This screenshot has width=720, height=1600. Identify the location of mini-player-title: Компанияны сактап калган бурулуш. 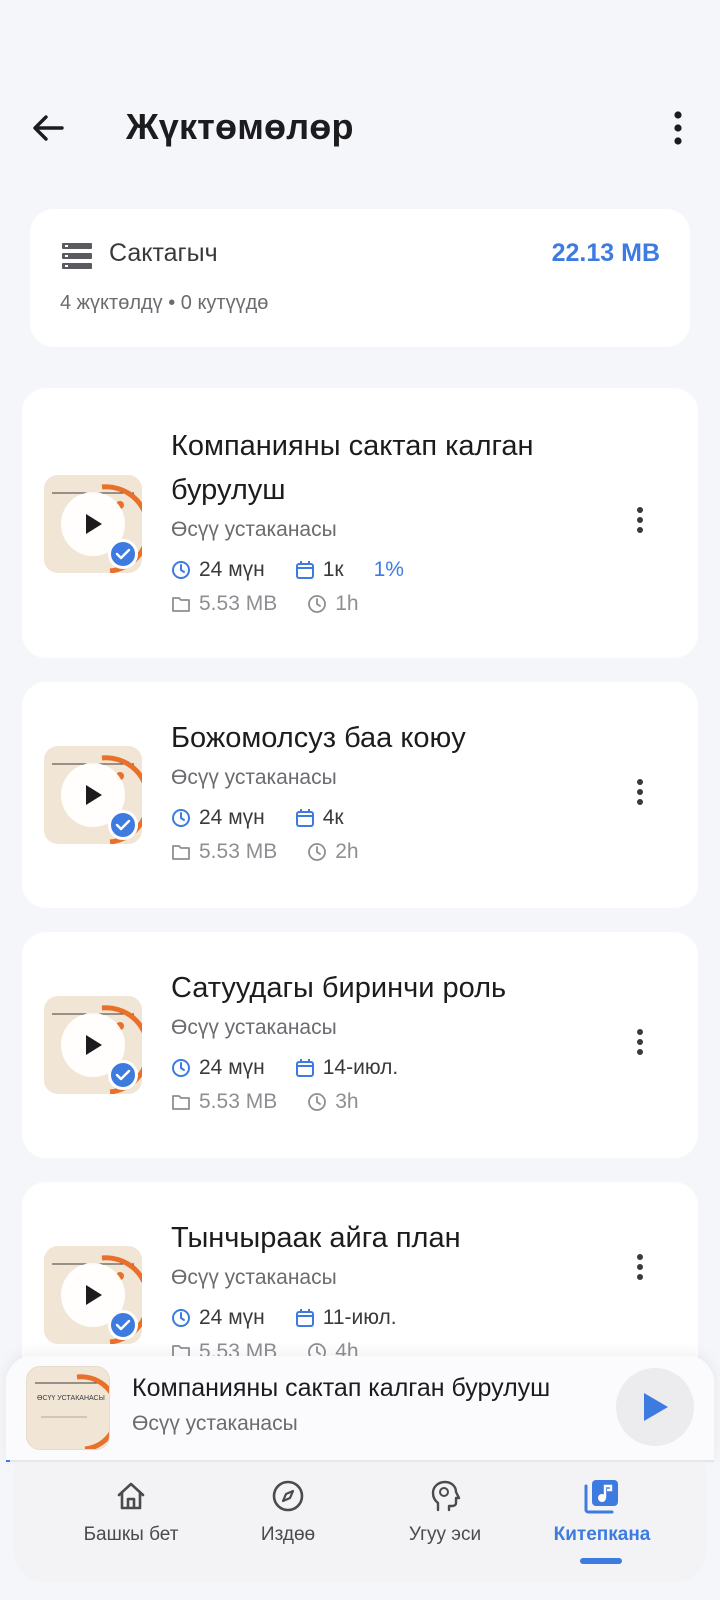
(341, 1388).